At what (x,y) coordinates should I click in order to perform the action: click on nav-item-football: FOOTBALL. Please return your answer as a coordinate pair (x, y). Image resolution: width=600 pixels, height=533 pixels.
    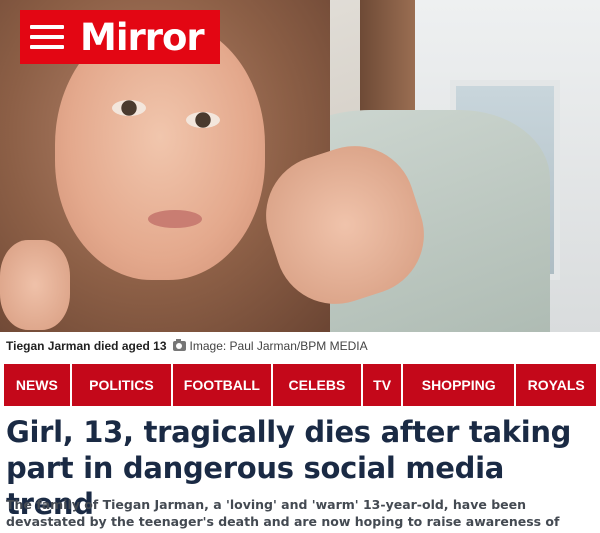
    Looking at the image, I should click on (222, 385).